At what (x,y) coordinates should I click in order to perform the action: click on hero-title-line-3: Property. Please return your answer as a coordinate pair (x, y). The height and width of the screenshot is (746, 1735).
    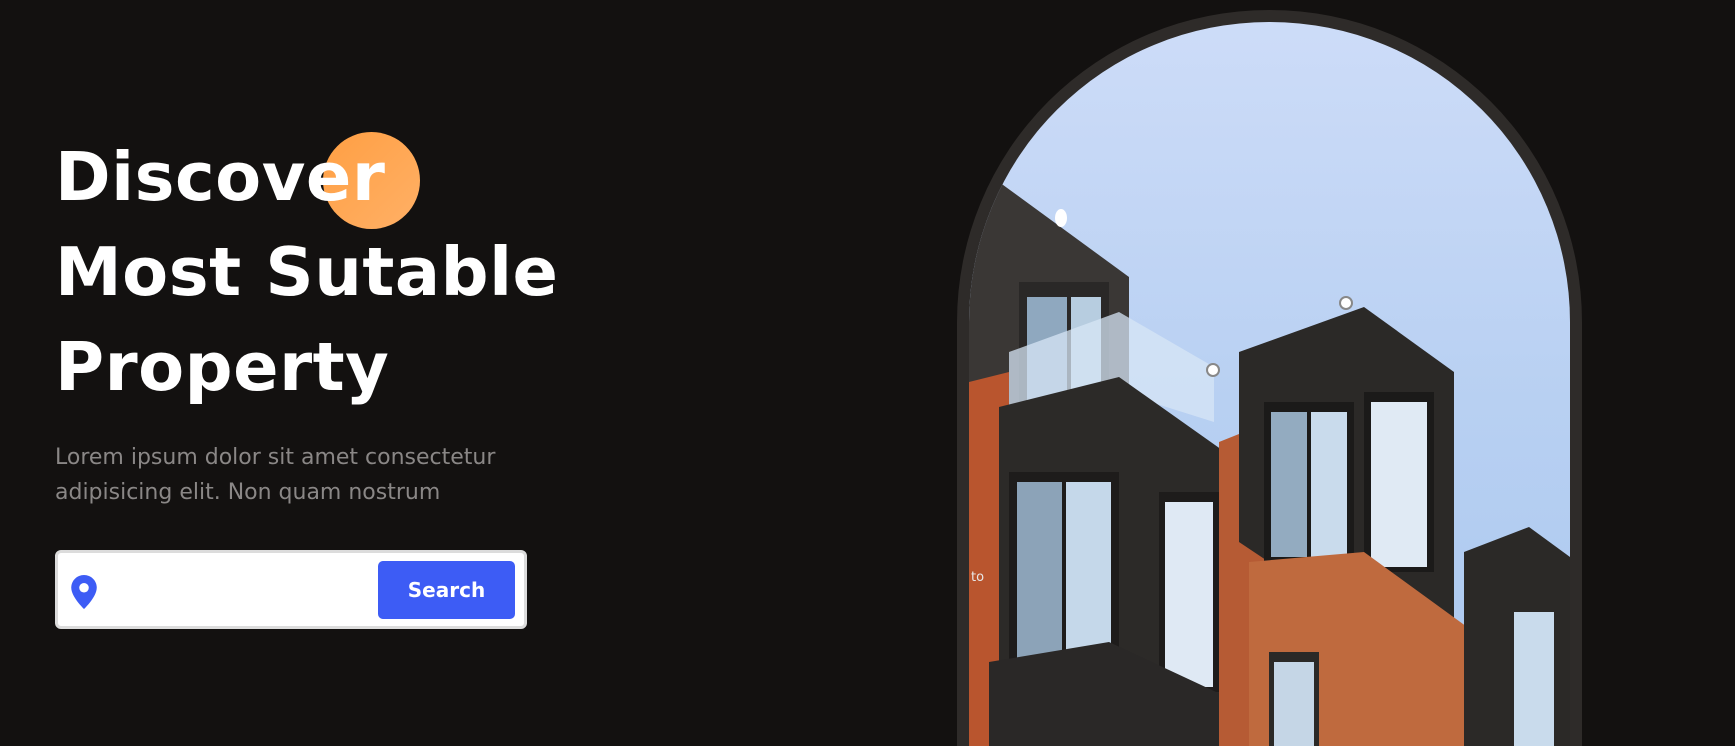
    Looking at the image, I should click on (222, 367).